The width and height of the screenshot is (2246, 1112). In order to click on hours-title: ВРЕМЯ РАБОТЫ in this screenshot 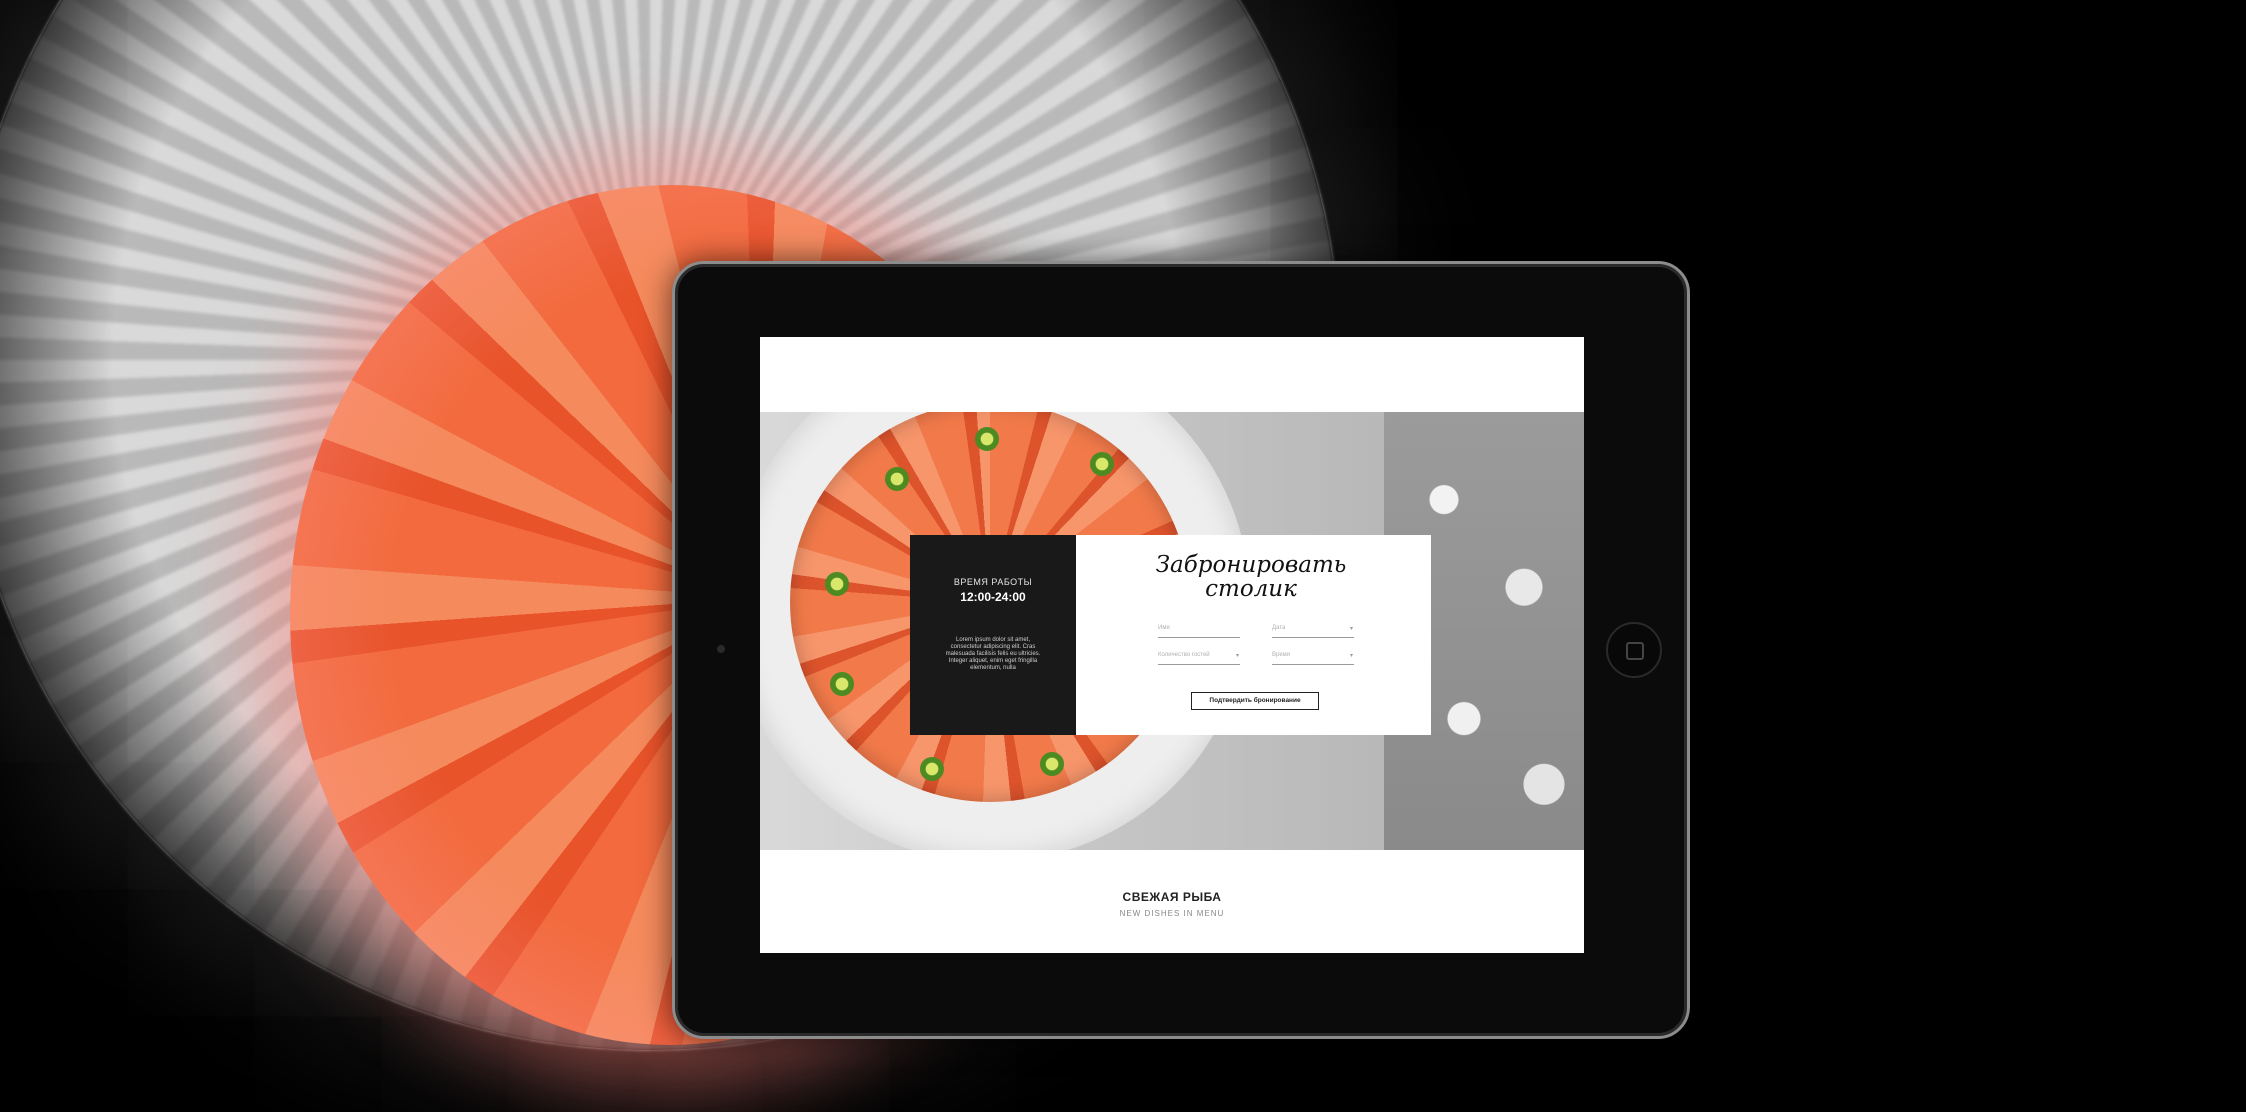, I will do `click(993, 582)`.